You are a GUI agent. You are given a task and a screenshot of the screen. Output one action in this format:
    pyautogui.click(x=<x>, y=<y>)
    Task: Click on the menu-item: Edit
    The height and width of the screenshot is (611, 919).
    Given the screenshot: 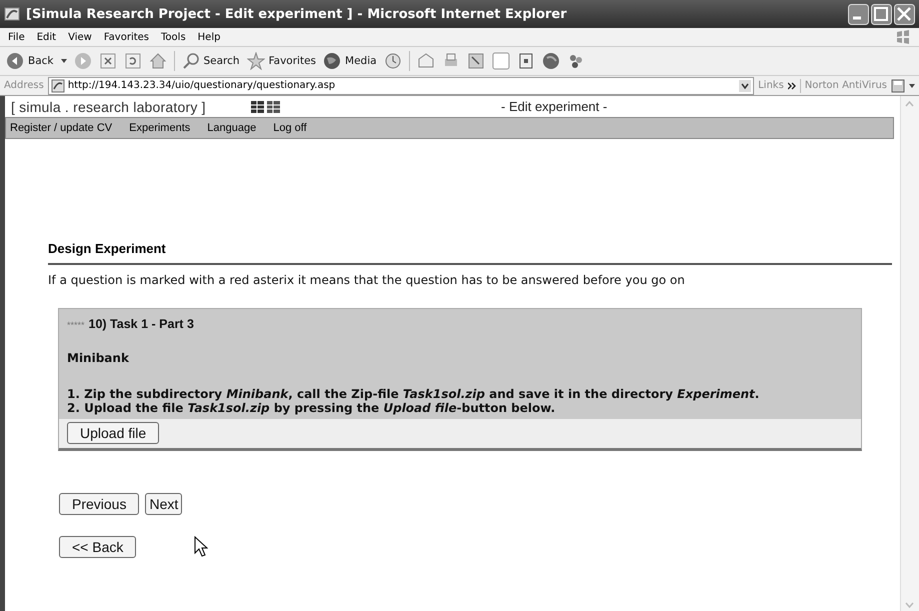 What is the action you would take?
    pyautogui.click(x=46, y=37)
    